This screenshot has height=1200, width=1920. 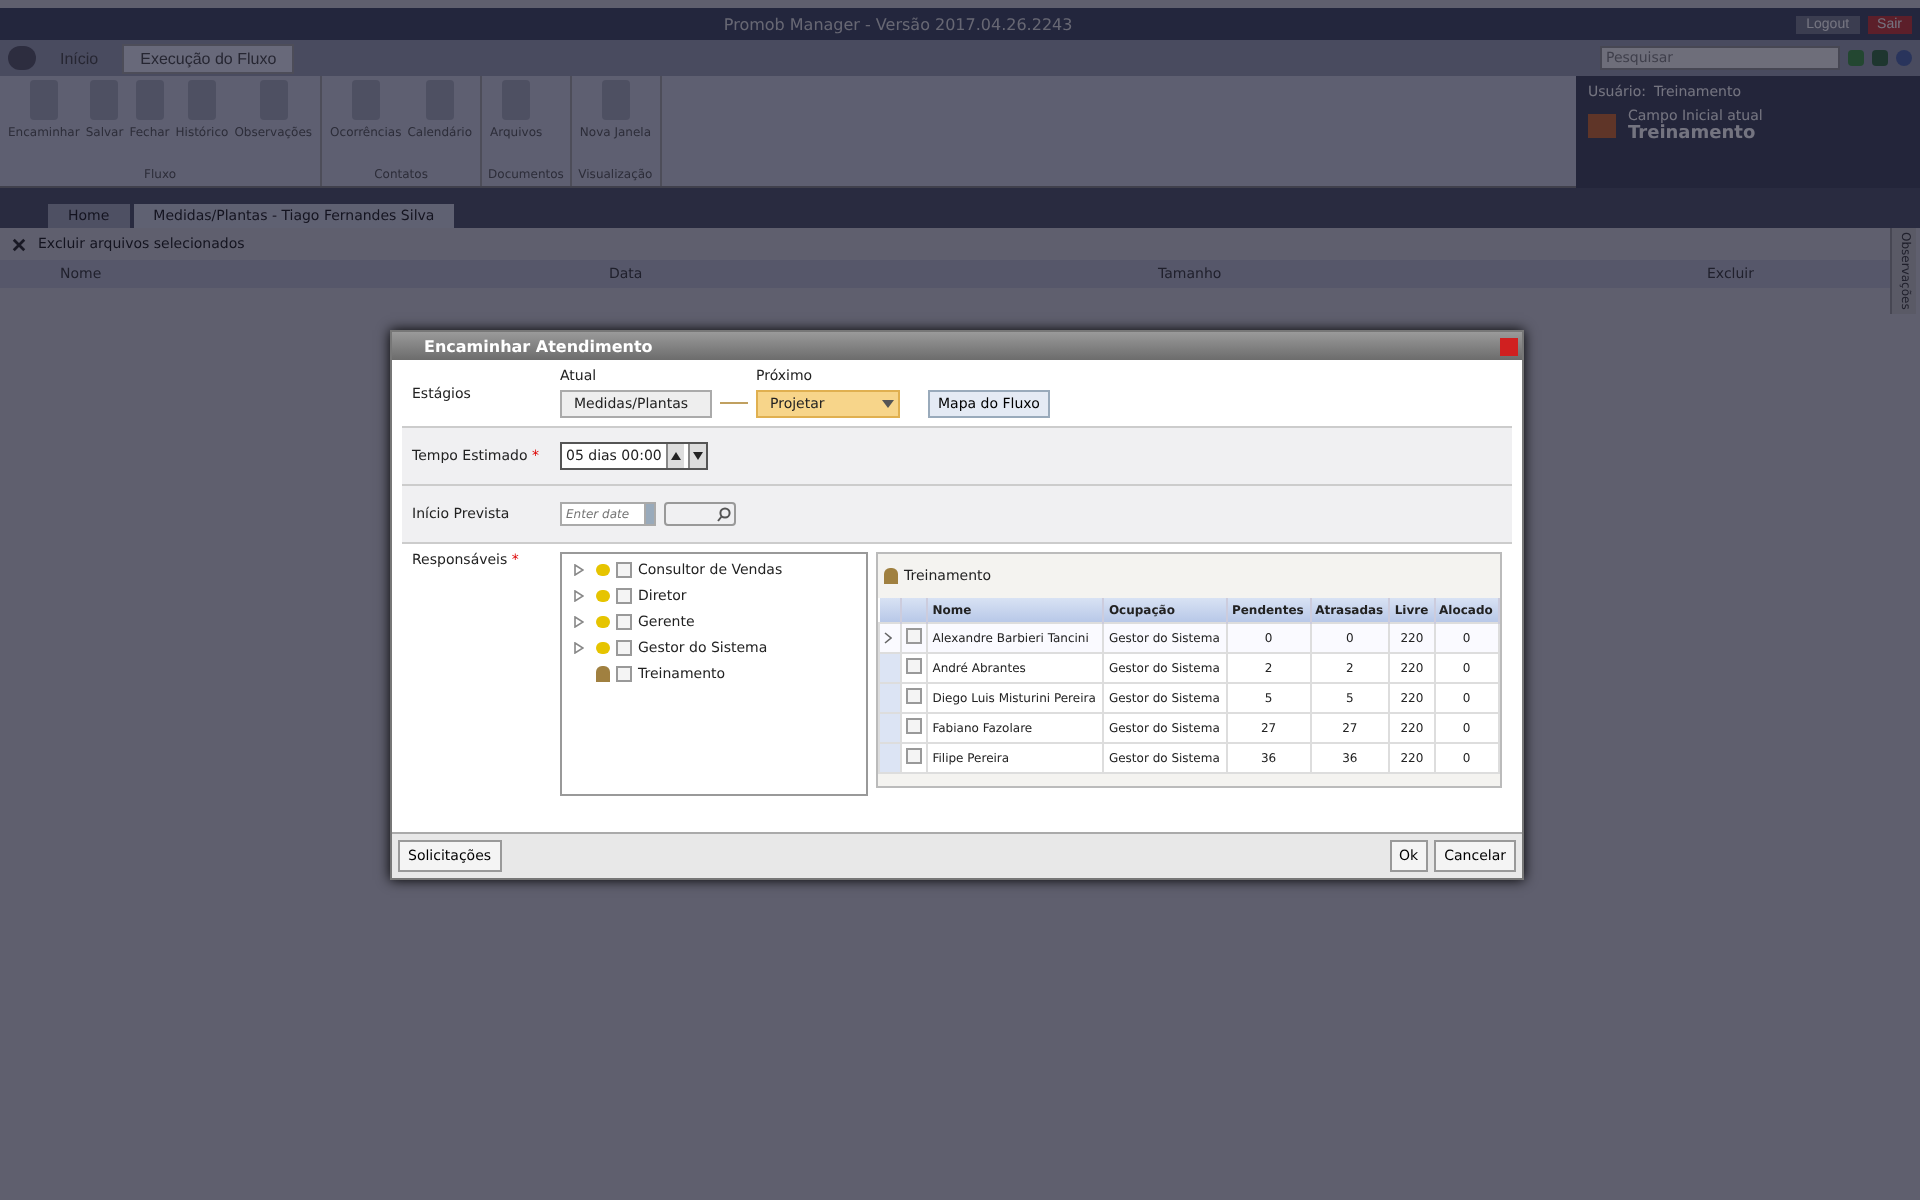 I want to click on current-row-icon, so click(x=888, y=638).